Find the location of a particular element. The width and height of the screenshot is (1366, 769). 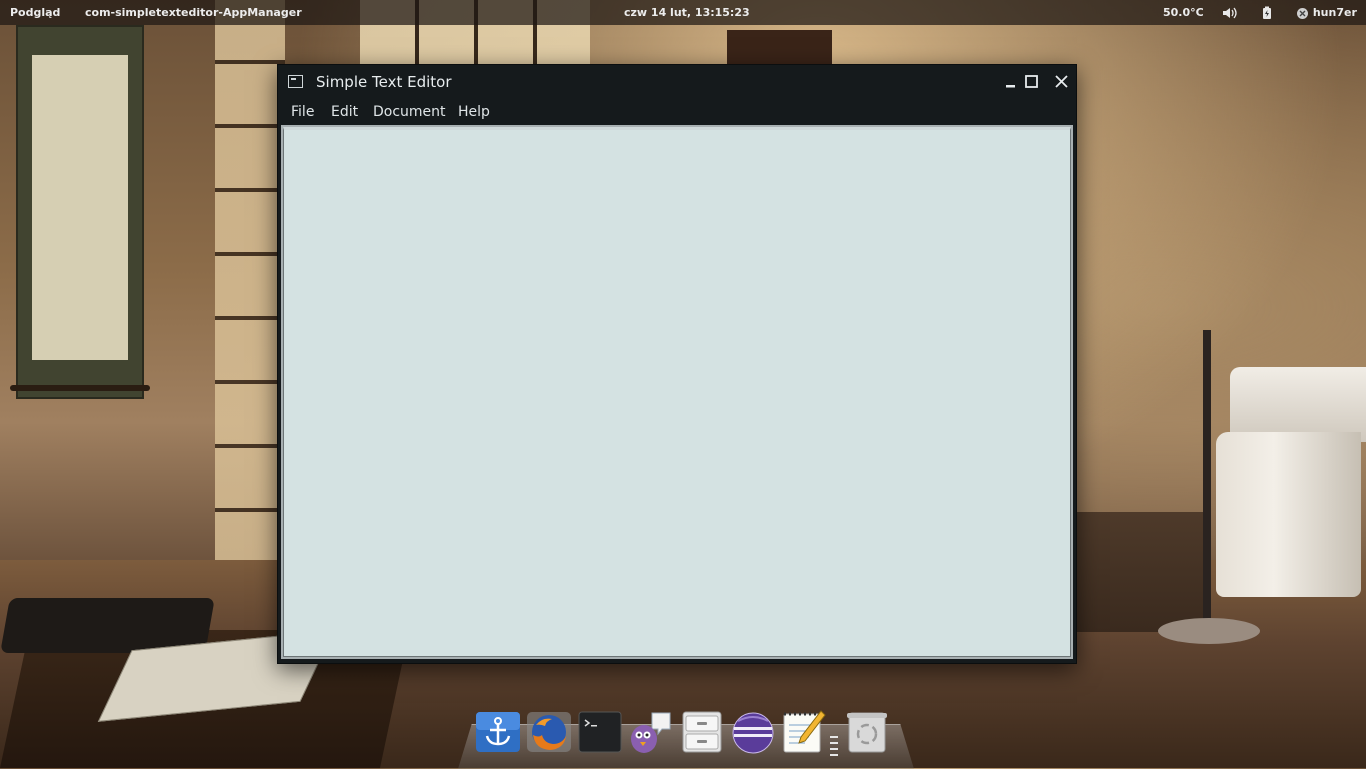

eclipse-icon is located at coordinates (753, 732).